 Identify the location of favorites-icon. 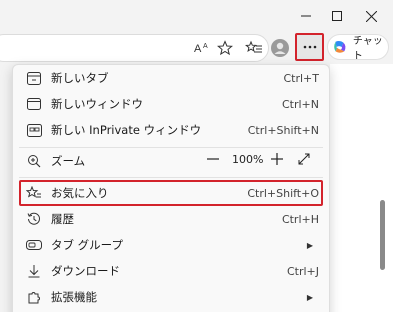
(34, 193).